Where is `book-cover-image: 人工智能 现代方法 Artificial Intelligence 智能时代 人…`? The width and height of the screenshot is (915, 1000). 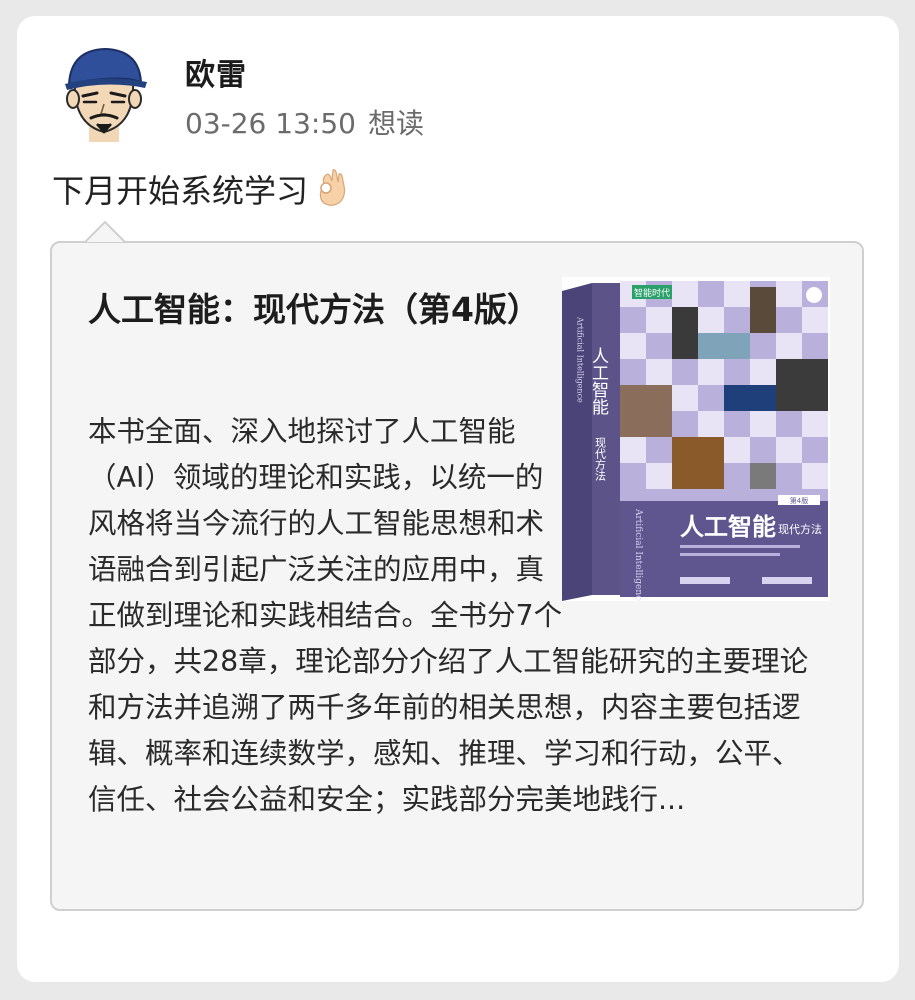
book-cover-image: 人工智能 现代方法 Artificial Intelligence 智能时代 人… is located at coordinates (696, 441).